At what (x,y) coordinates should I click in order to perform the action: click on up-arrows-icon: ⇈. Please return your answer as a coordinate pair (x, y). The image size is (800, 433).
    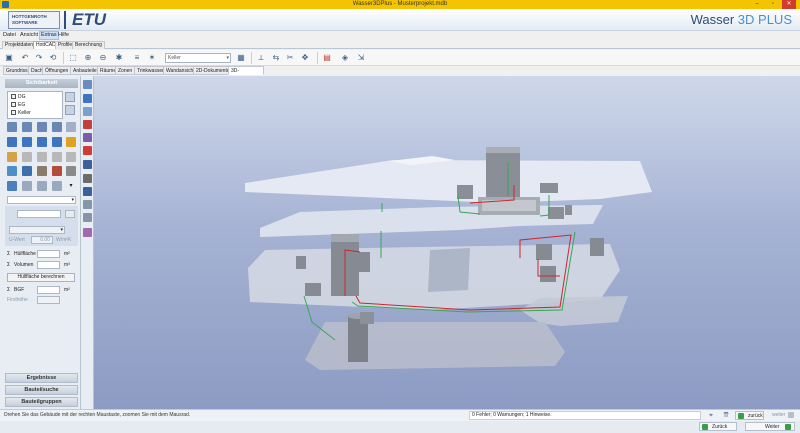
    Looking at the image, I should click on (726, 415).